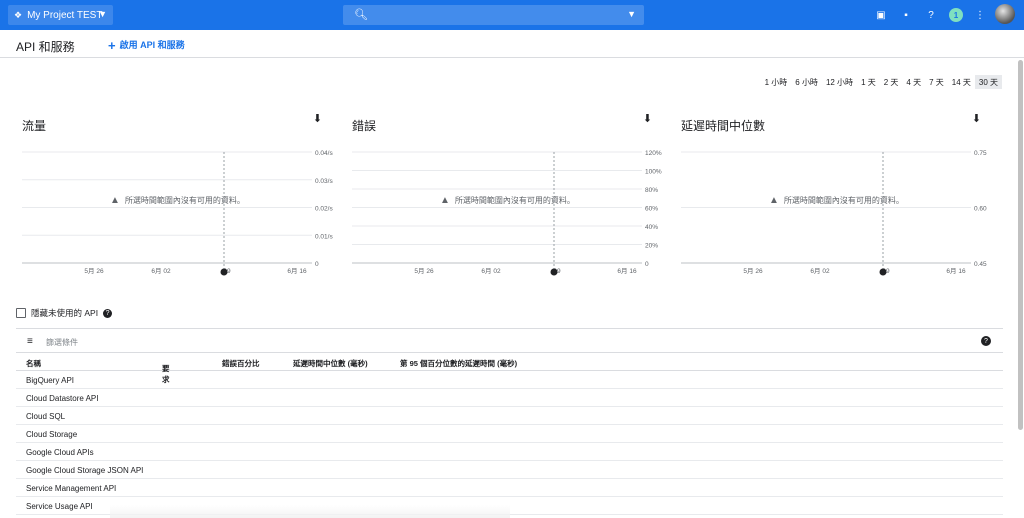  Describe the element at coordinates (112, 45) in the screenshot. I see `add-icon: +` at that location.